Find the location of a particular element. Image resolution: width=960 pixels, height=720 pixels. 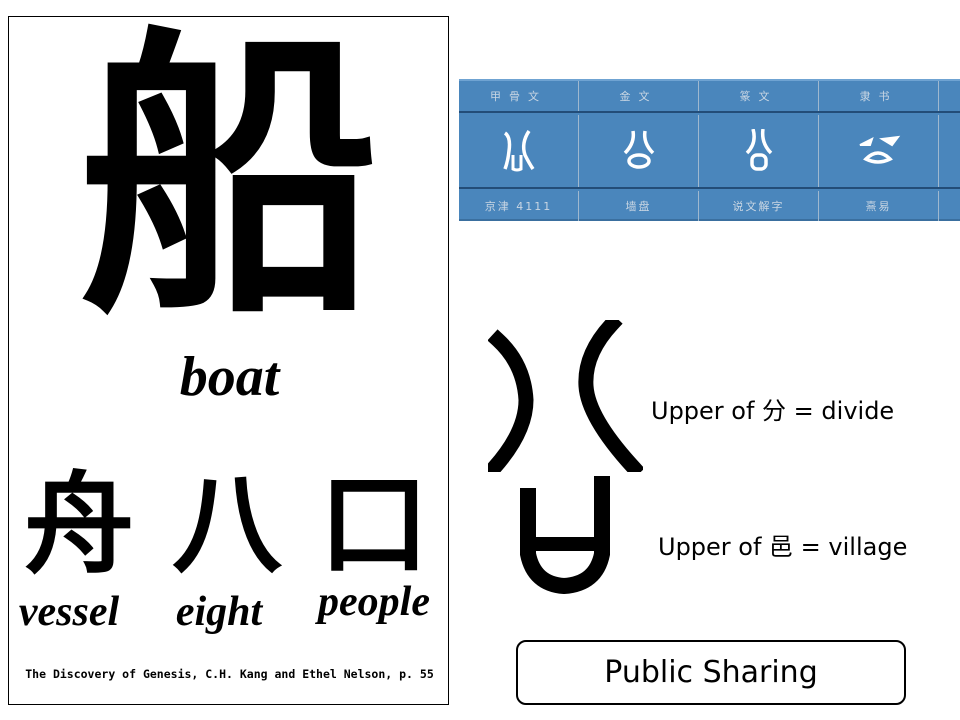

header-seal: 篆文 is located at coordinates (759, 96).